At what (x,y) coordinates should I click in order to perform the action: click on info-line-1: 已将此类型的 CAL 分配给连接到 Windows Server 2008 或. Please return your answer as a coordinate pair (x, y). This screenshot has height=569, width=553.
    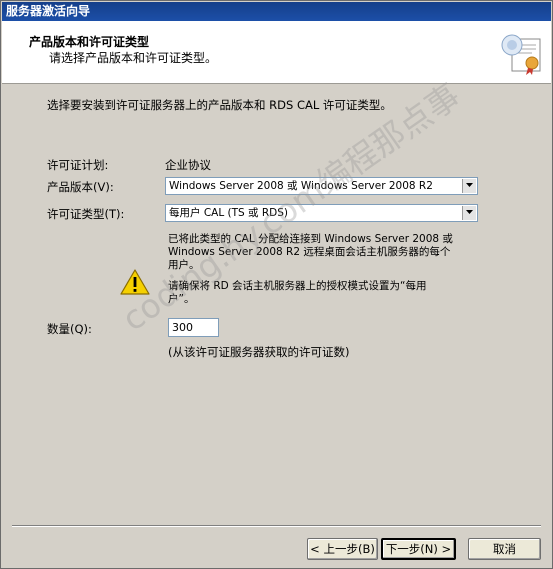
    Looking at the image, I should click on (310, 239).